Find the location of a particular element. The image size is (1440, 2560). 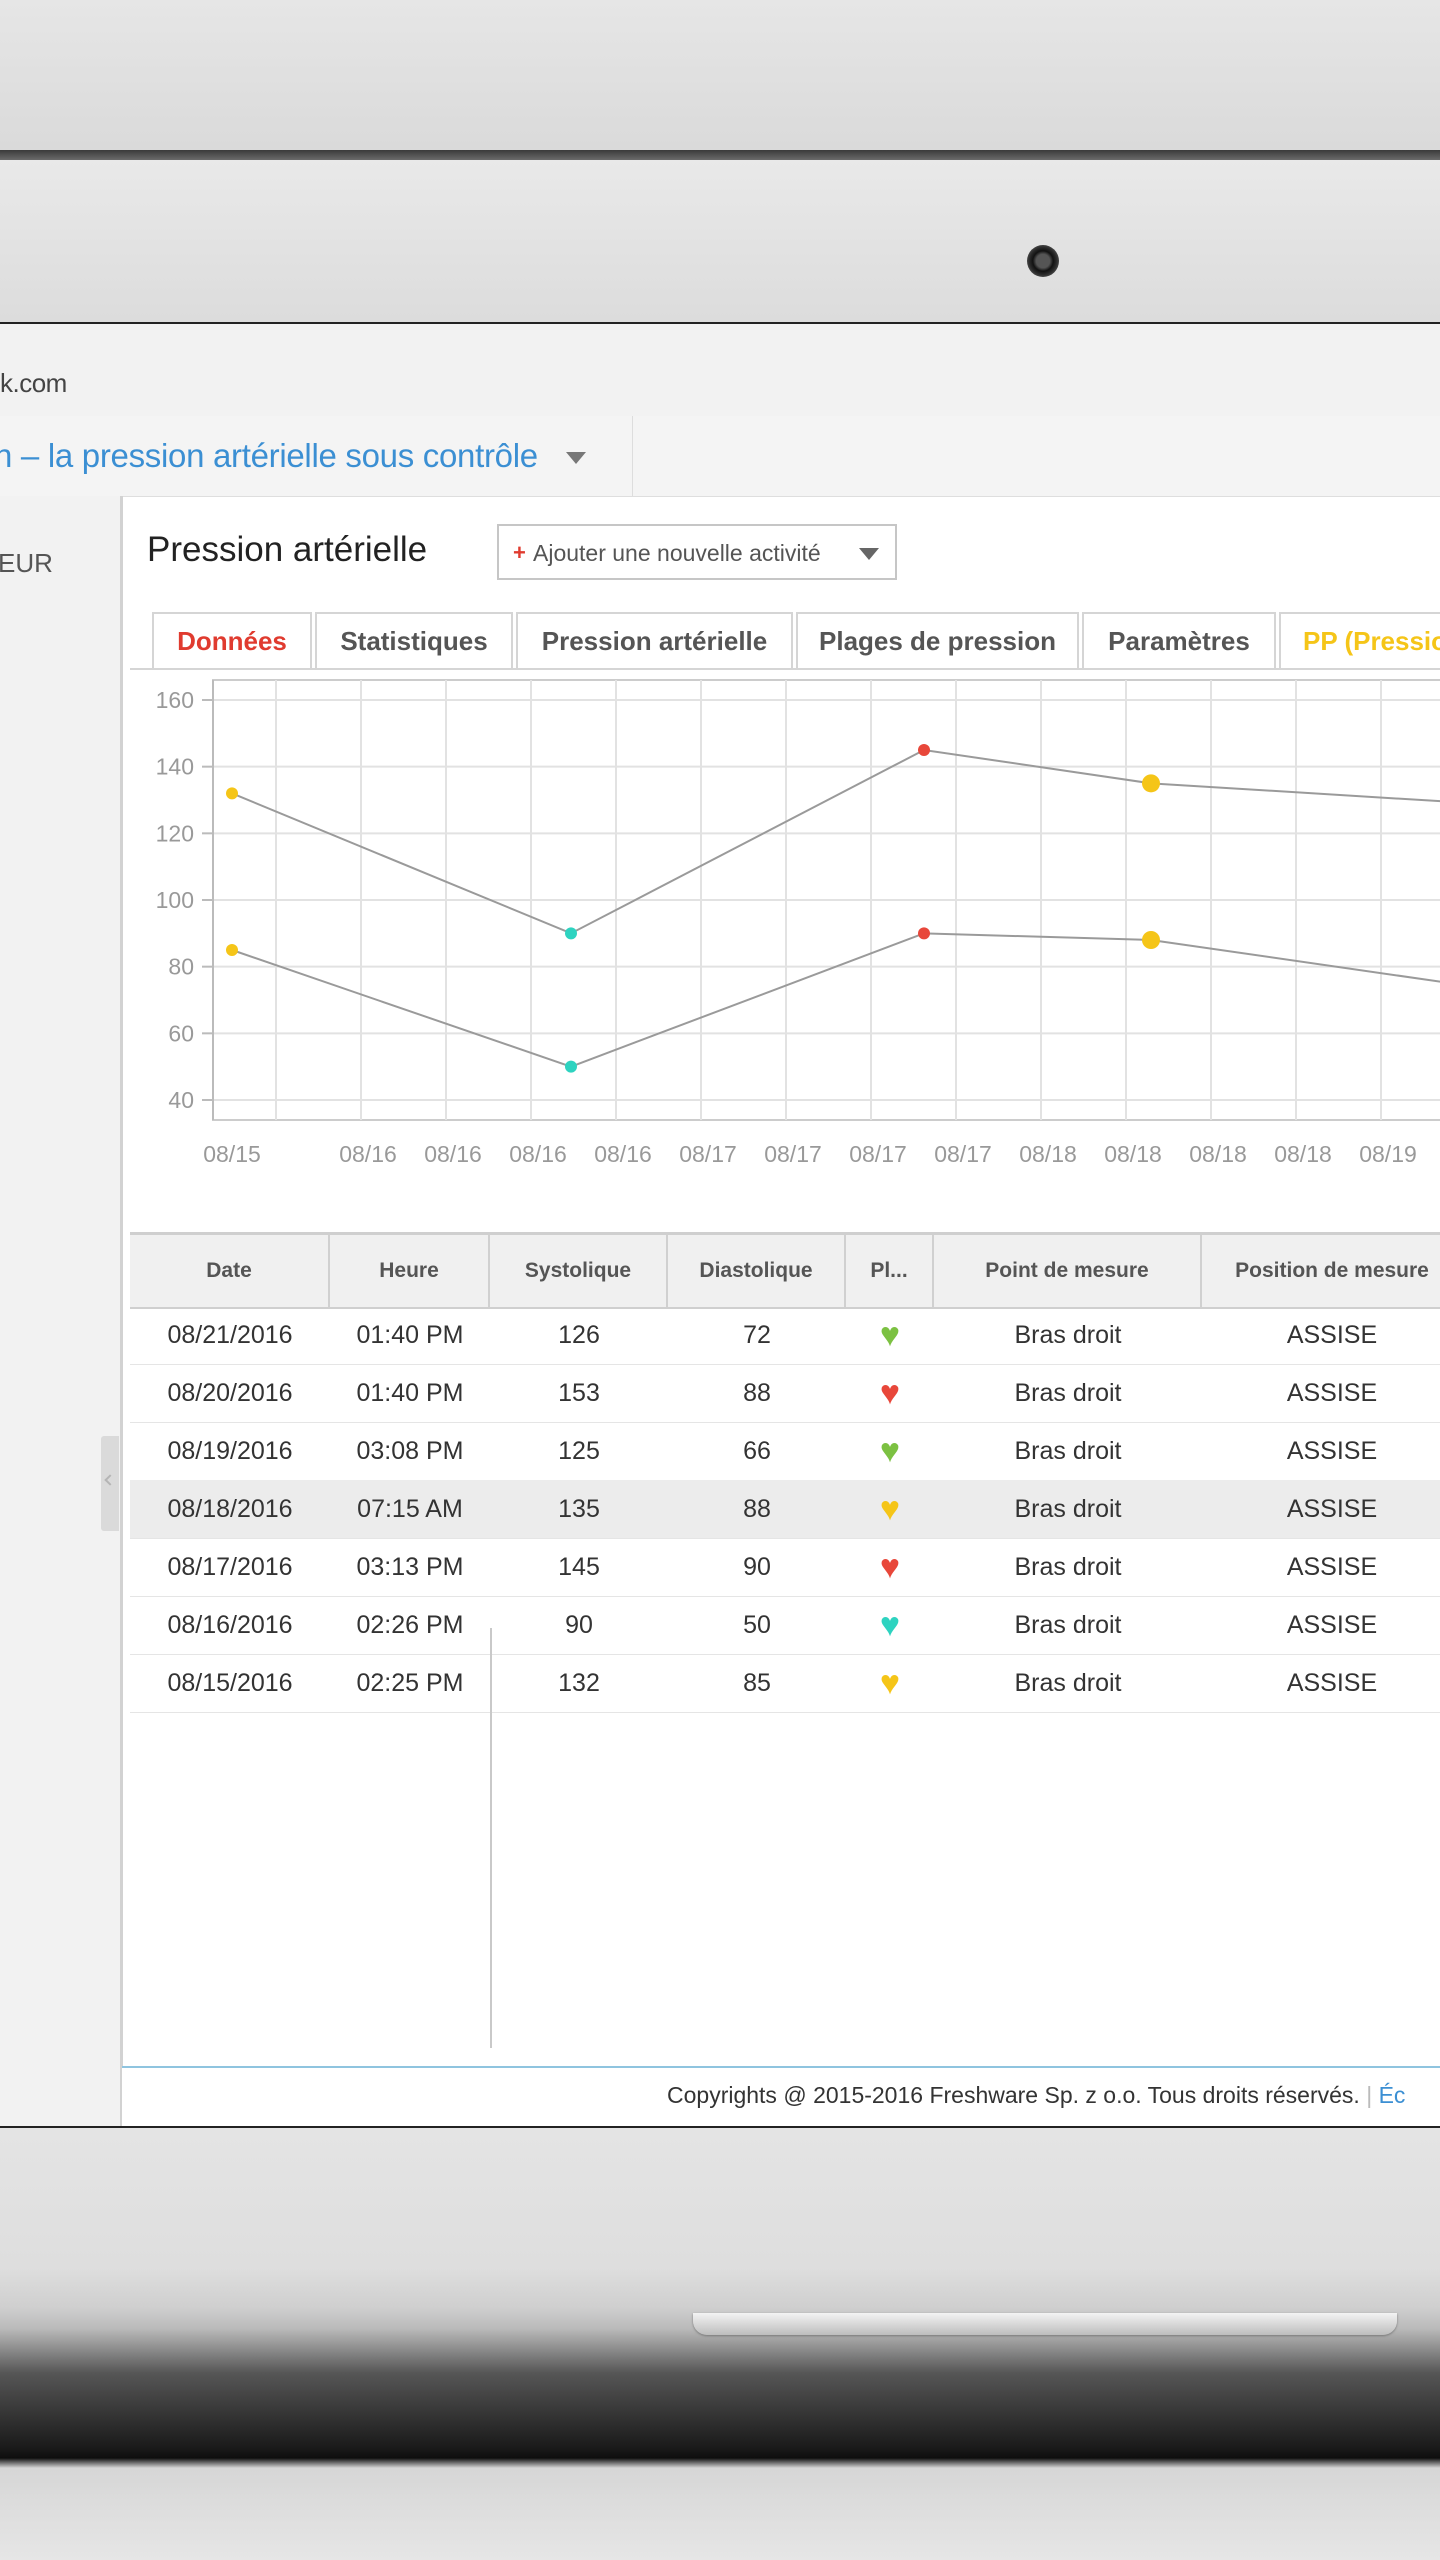

tab-donnees: Données is located at coordinates (232, 640).